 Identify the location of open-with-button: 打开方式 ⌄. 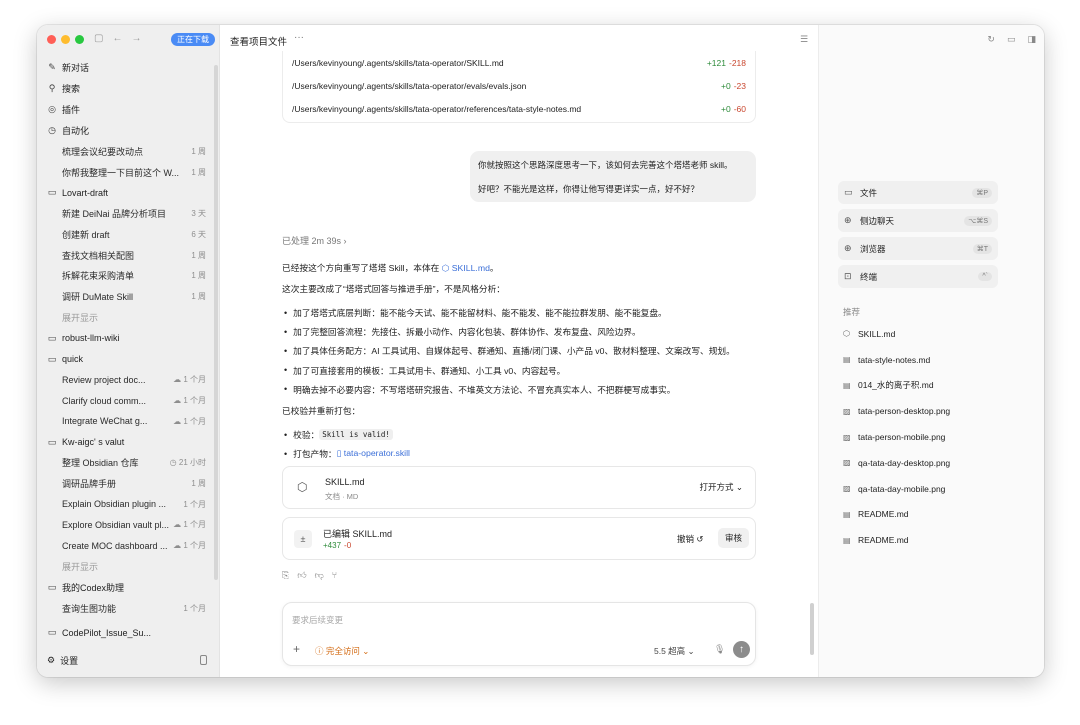
(721, 487).